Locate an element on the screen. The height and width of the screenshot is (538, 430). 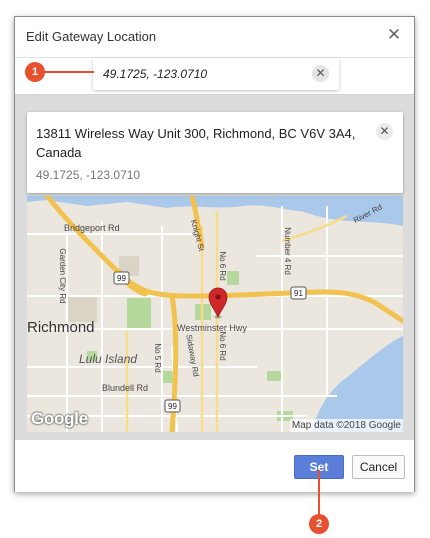
cancel-button: Cancel is located at coordinates (378, 467).